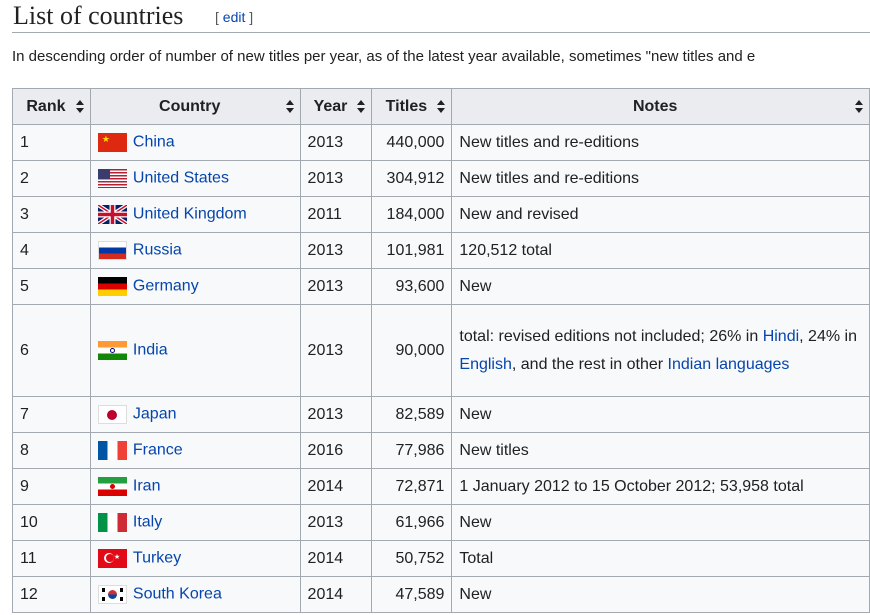  What do you see at coordinates (147, 486) in the screenshot?
I see `country-link: Iran` at bounding box center [147, 486].